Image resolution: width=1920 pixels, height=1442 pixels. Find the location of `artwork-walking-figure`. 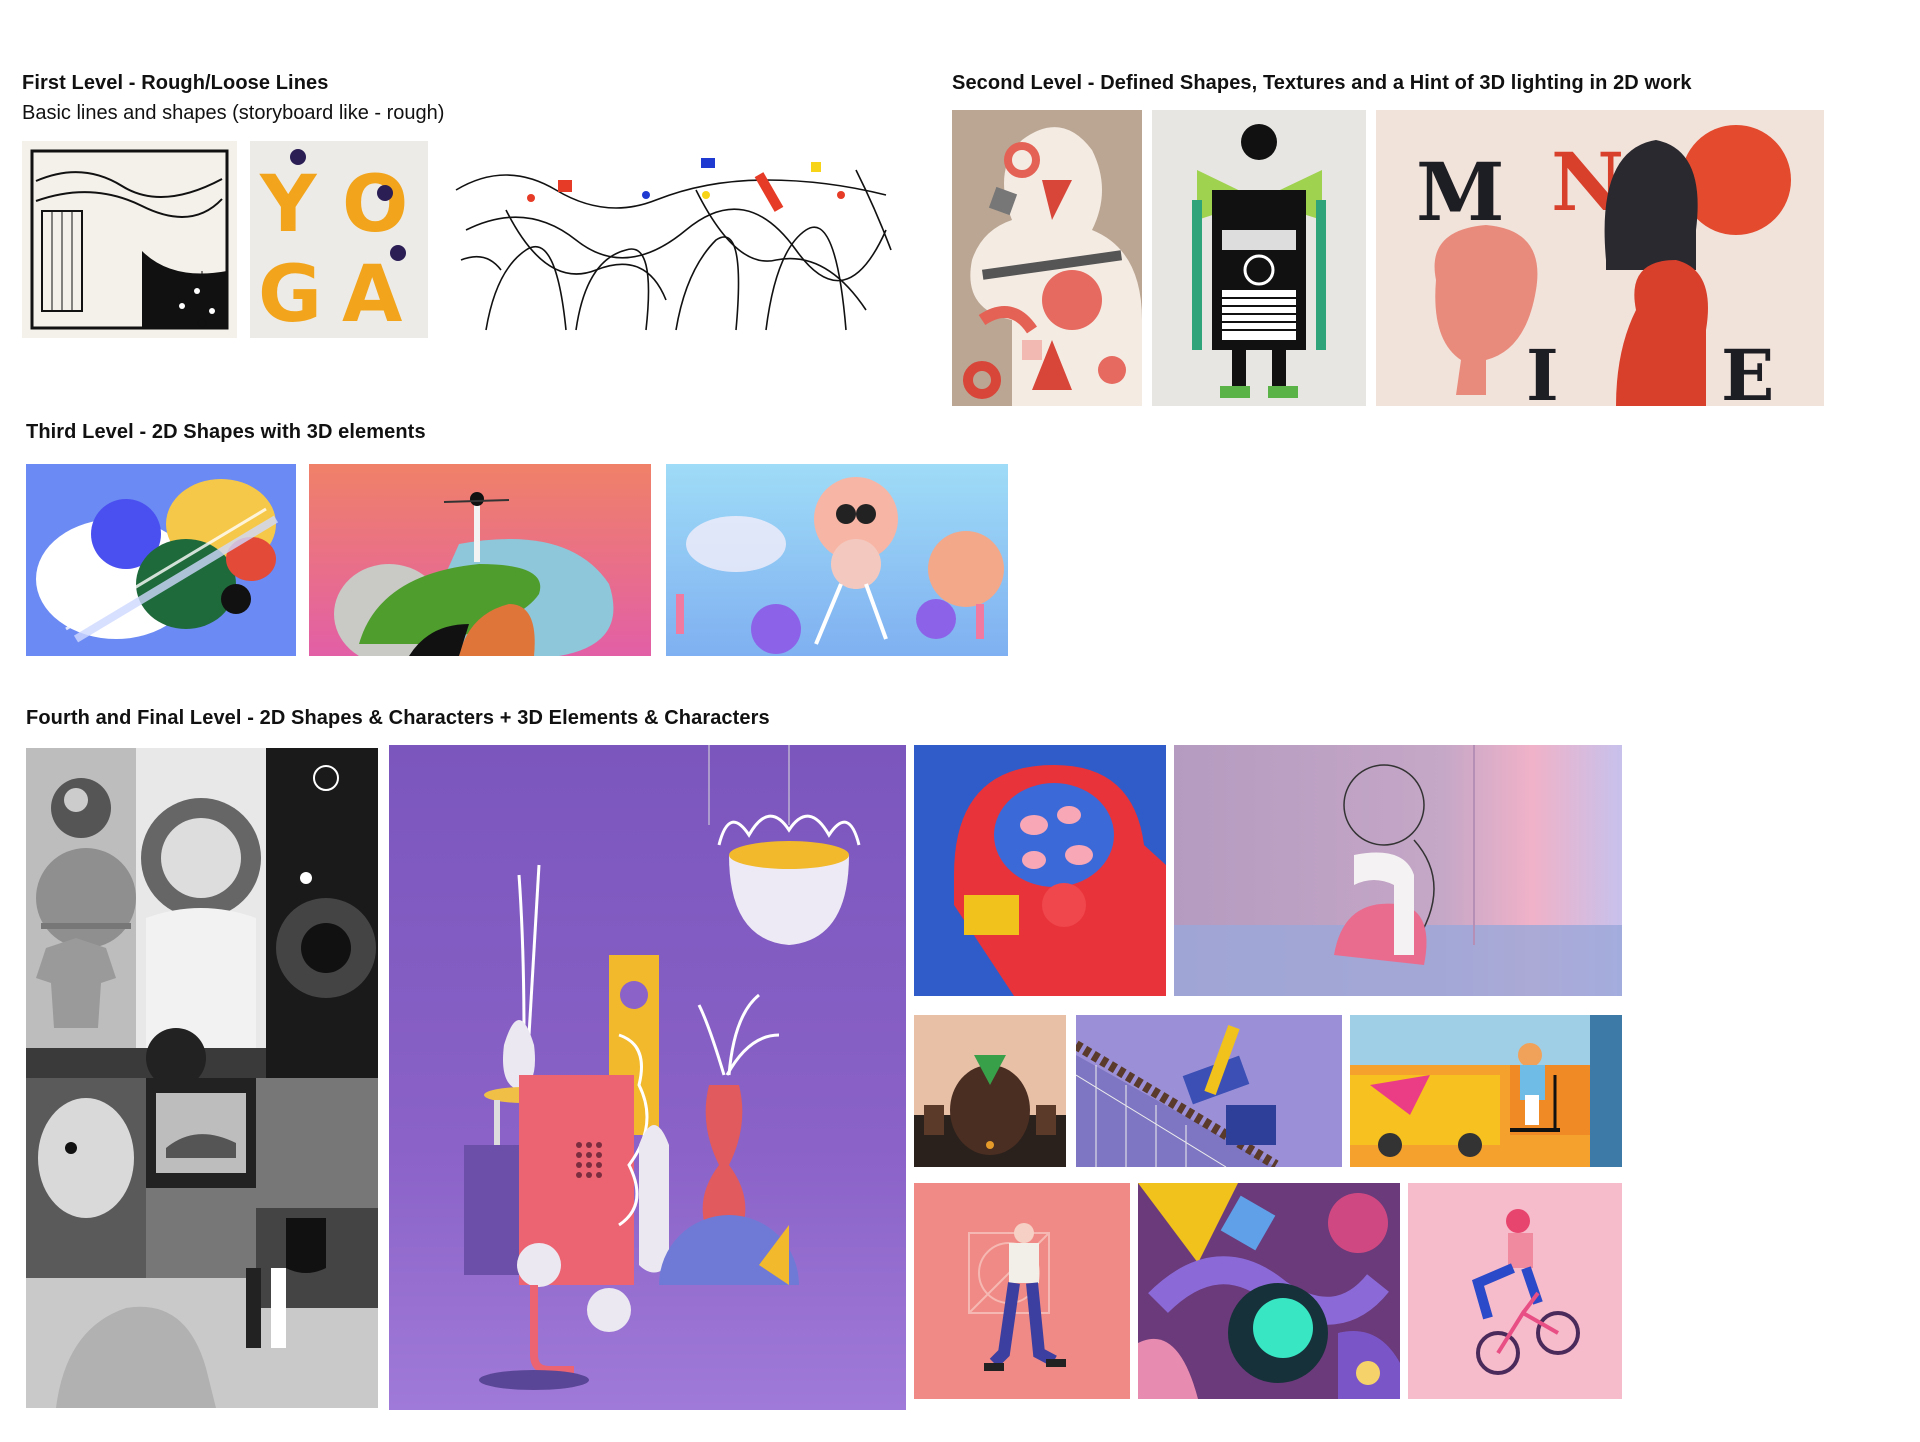

artwork-walking-figure is located at coordinates (1022, 1291).